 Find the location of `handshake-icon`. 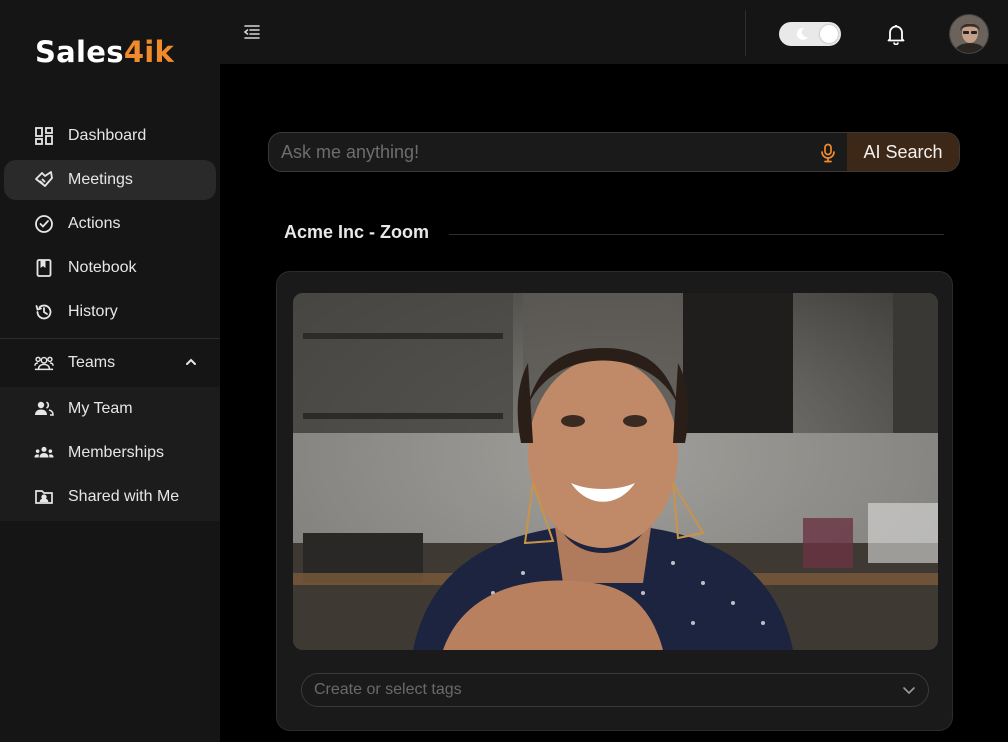

handshake-icon is located at coordinates (44, 180).